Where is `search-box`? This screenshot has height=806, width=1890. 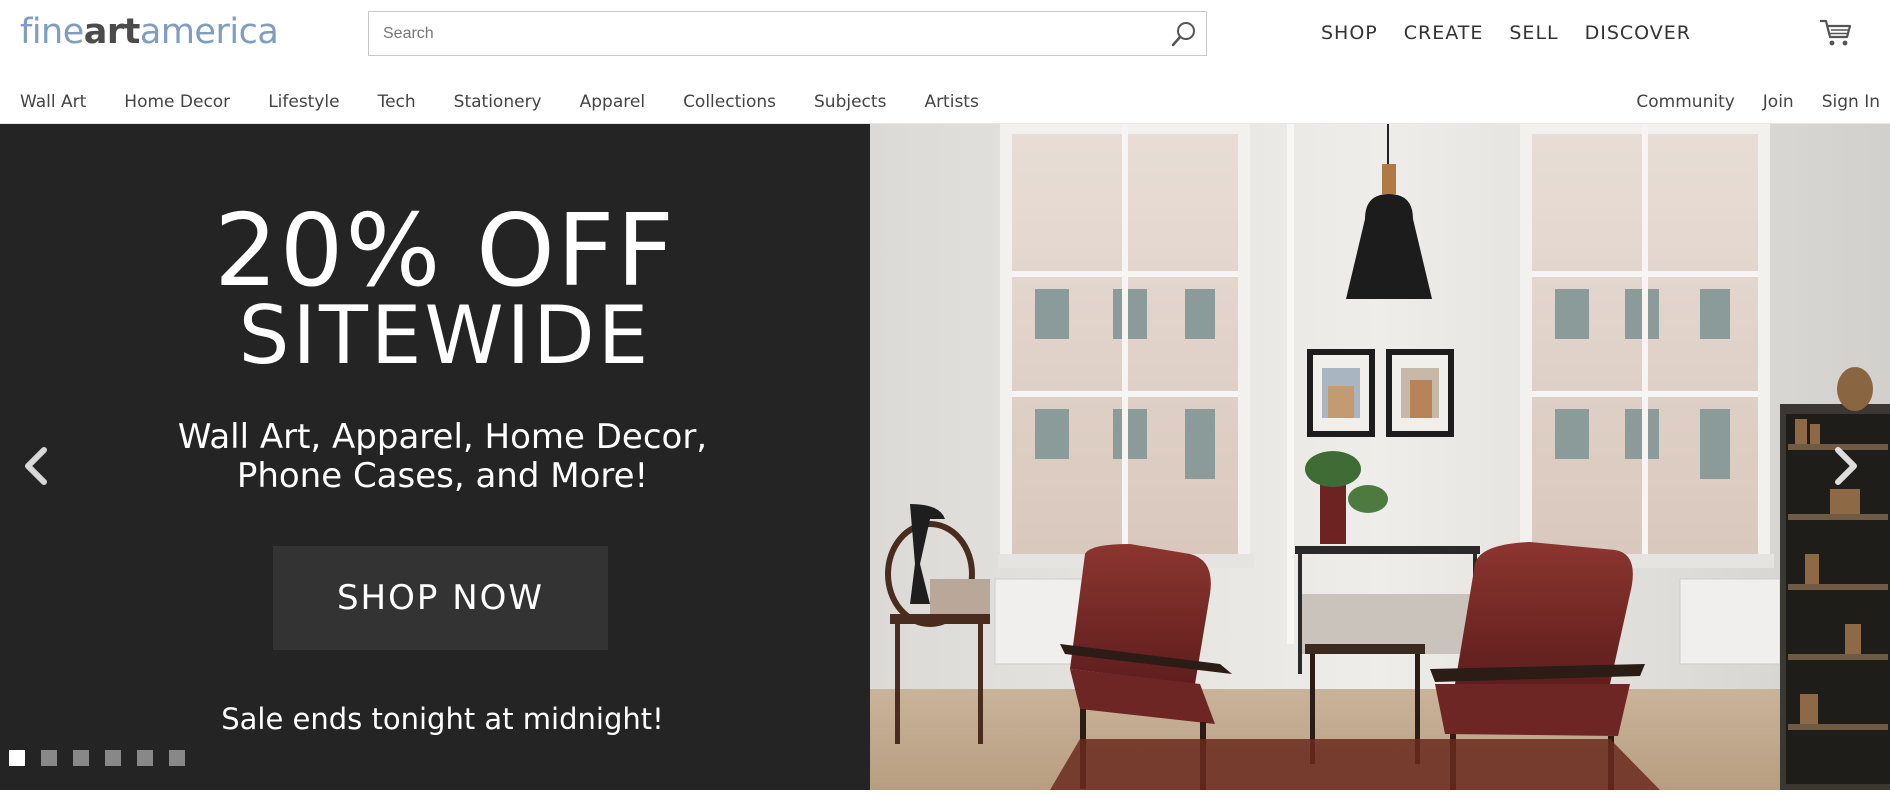
search-box is located at coordinates (787, 33).